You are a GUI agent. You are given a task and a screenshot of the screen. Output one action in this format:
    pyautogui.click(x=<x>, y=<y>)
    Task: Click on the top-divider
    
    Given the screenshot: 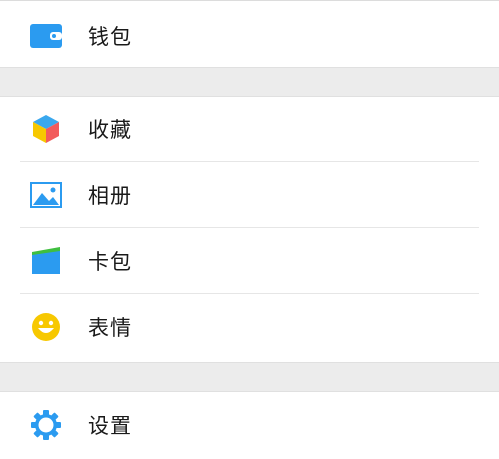 What is the action you would take?
    pyautogui.click(x=249, y=0)
    